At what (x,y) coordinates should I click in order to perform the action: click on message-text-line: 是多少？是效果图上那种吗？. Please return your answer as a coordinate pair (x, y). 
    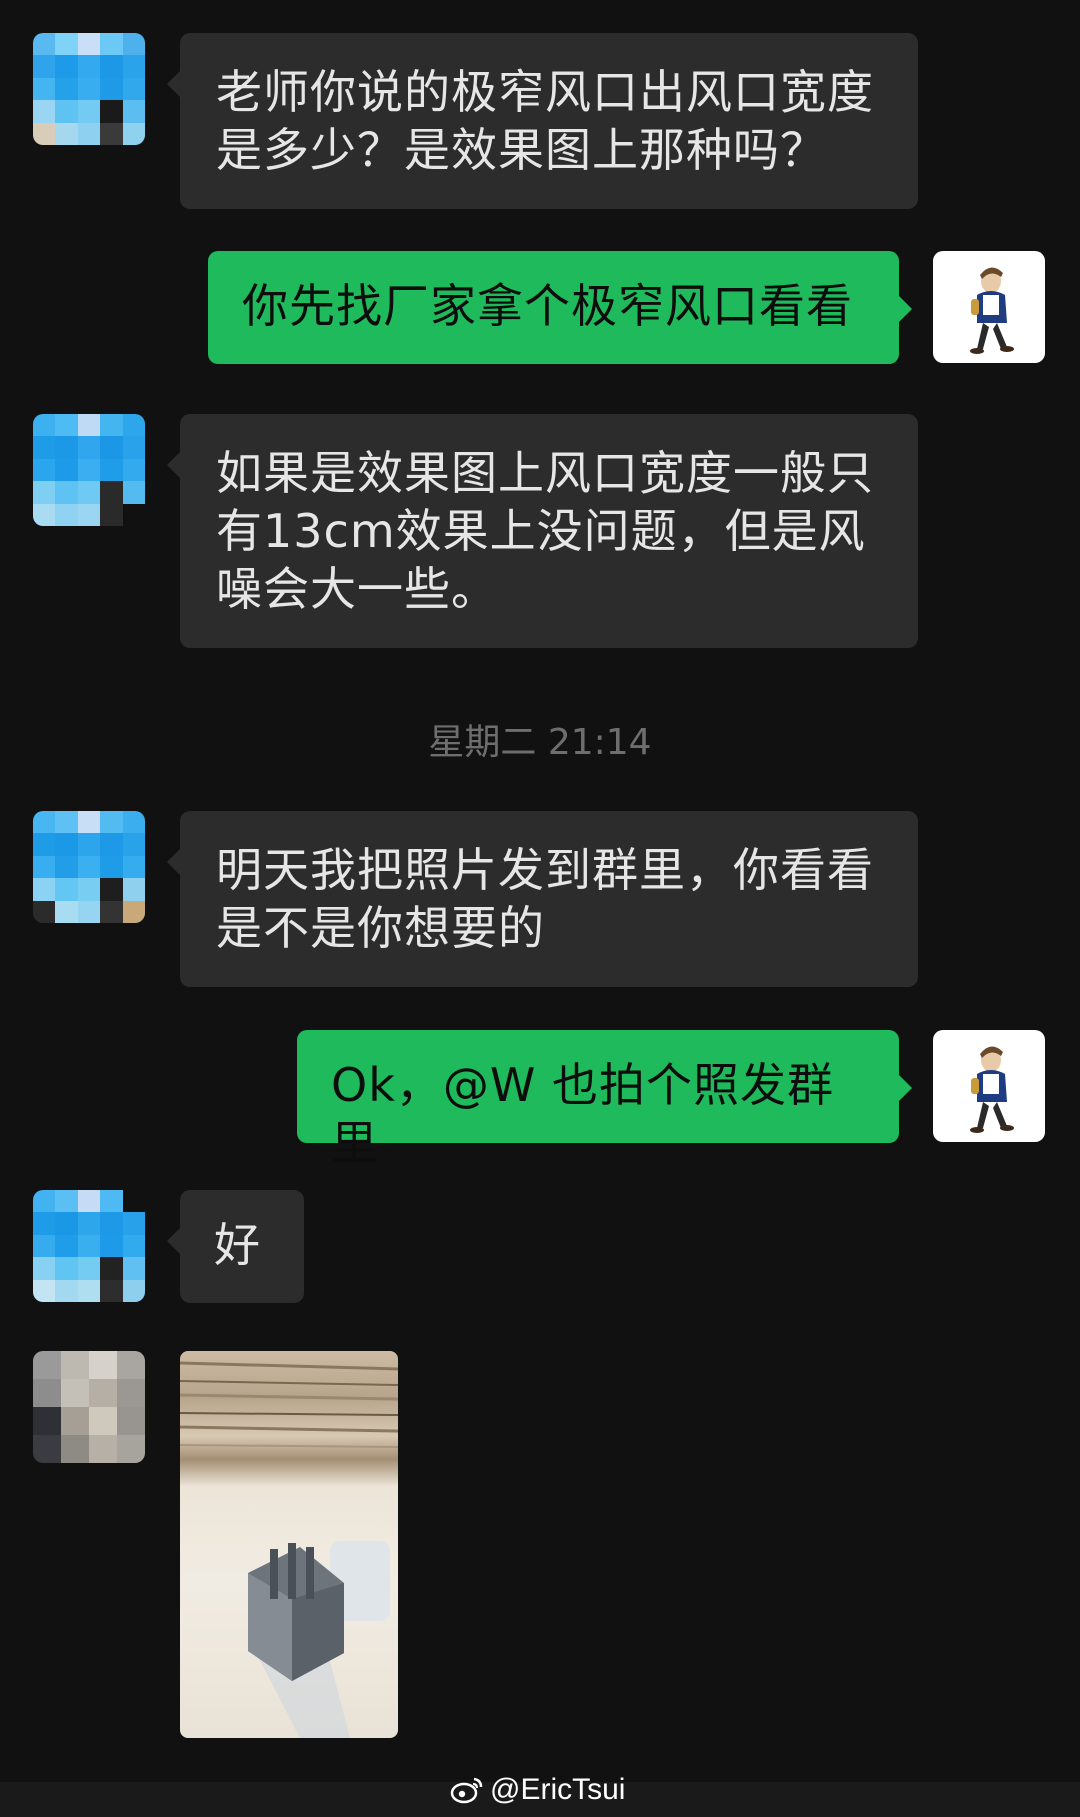
    Looking at the image, I should click on (521, 150).